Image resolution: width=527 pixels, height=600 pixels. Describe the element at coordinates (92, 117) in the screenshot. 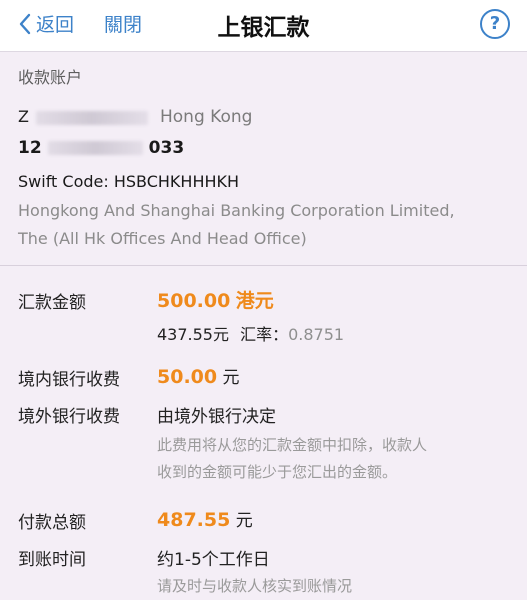

I see `recipient-name-redaction` at that location.